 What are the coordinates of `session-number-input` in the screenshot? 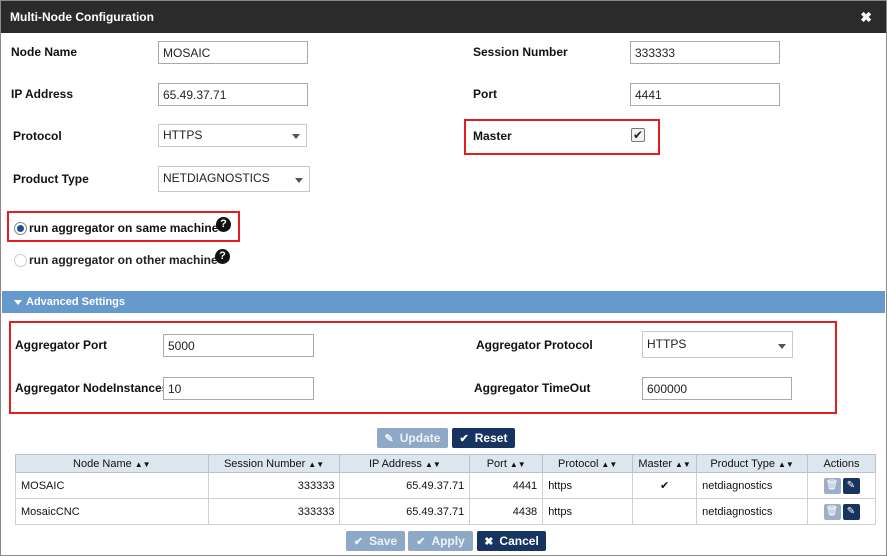 It's located at (705, 52).